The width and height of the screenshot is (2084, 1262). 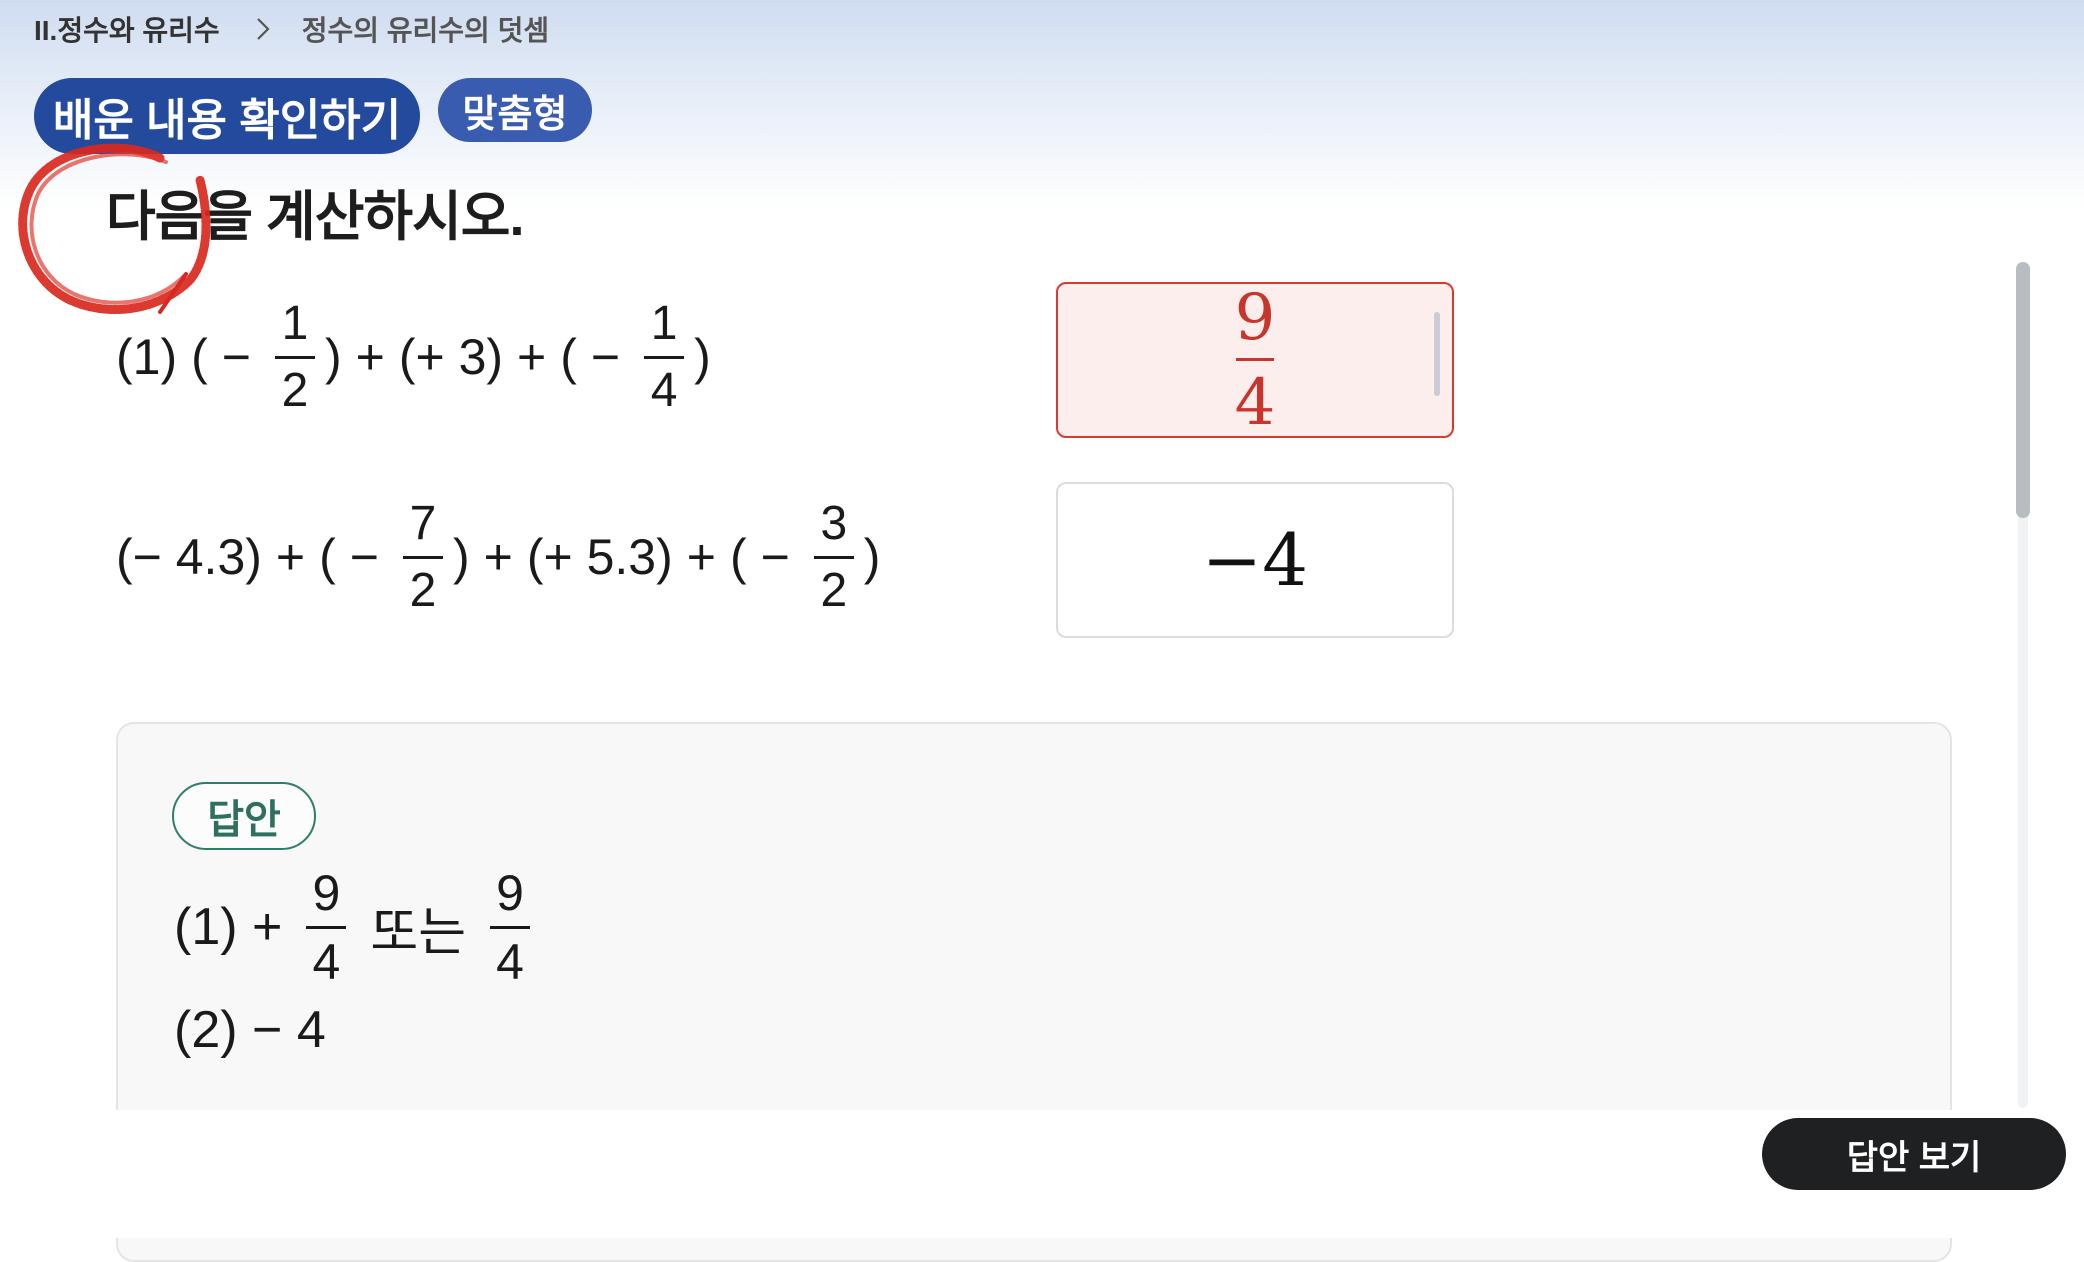 I want to click on breadcrumb-unit: II.정수와 유리수, so click(x=127, y=29).